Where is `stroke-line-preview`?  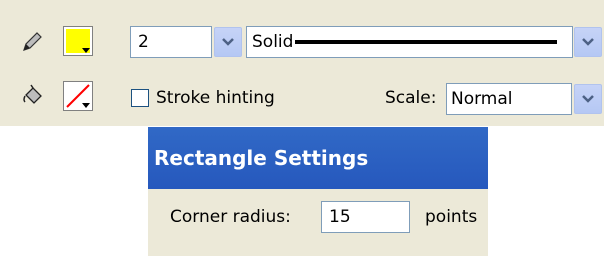
stroke-line-preview is located at coordinates (426, 42).